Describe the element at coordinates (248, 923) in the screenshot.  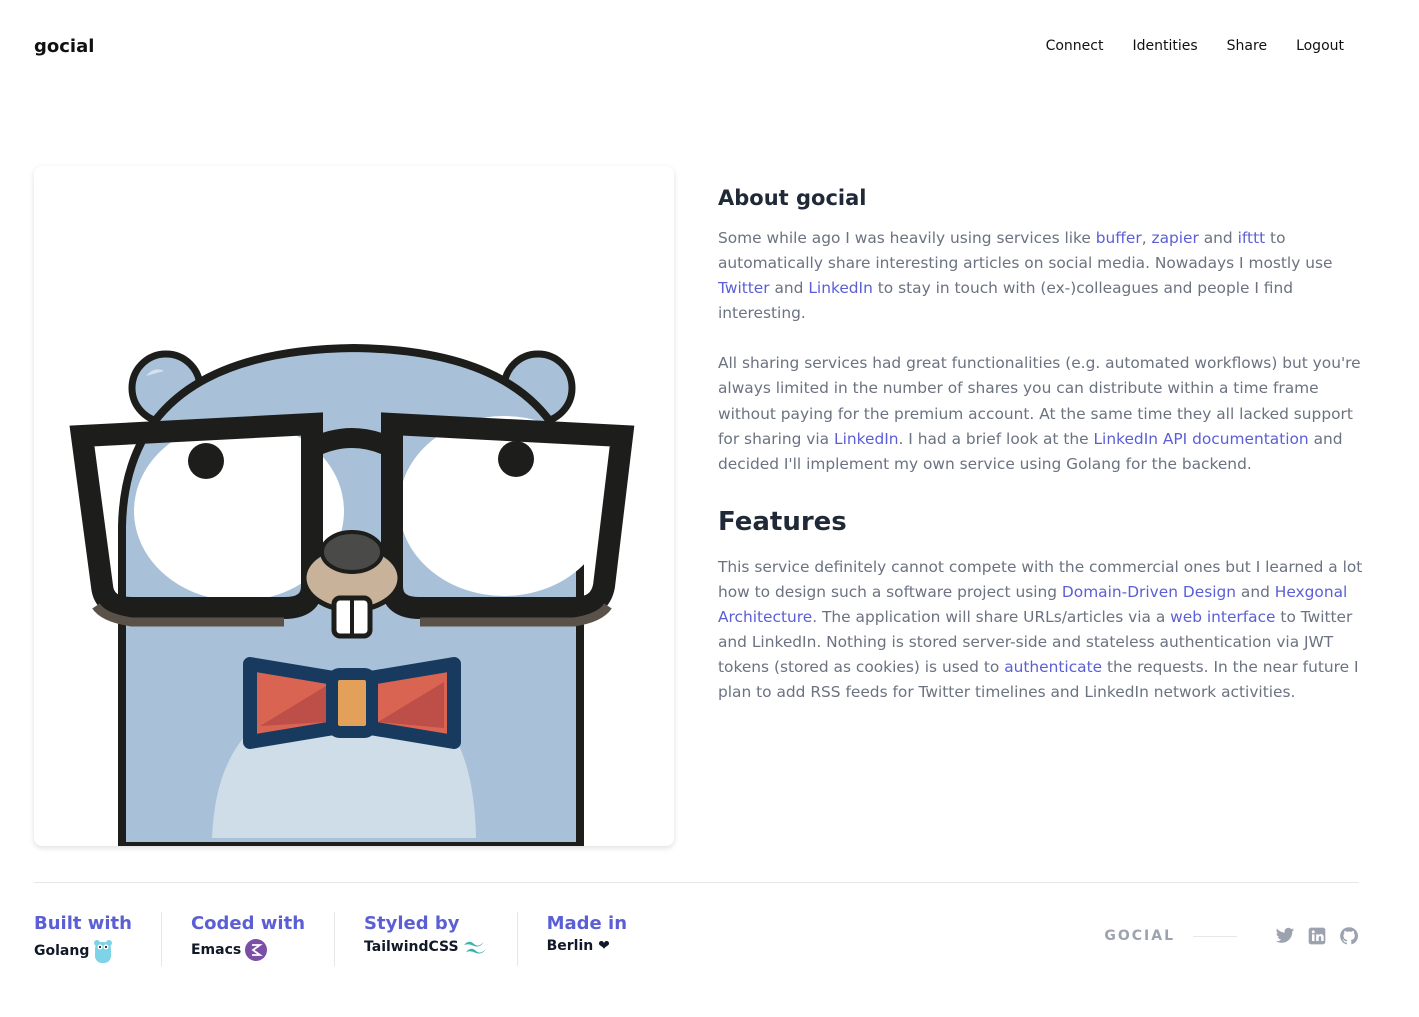
I see `credit-title: Coded with` at that location.